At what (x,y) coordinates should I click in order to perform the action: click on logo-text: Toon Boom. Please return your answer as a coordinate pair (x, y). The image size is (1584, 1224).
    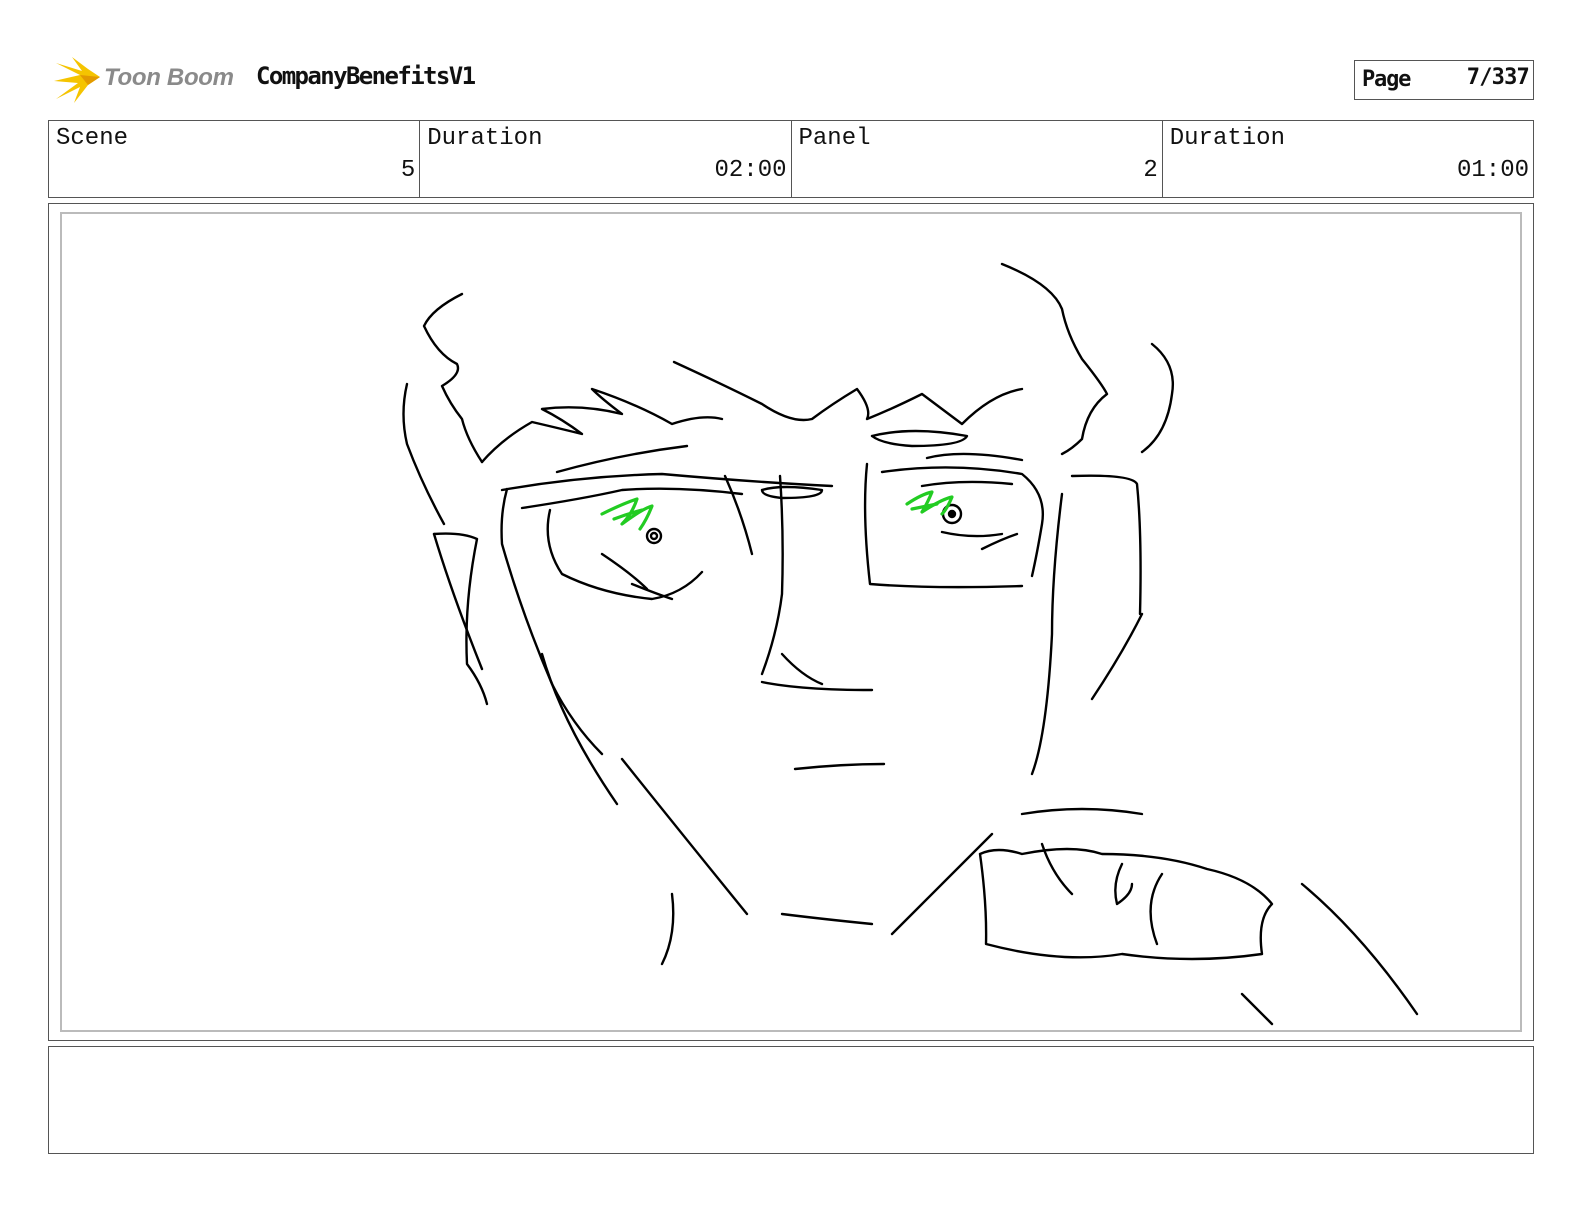
    Looking at the image, I should click on (169, 77).